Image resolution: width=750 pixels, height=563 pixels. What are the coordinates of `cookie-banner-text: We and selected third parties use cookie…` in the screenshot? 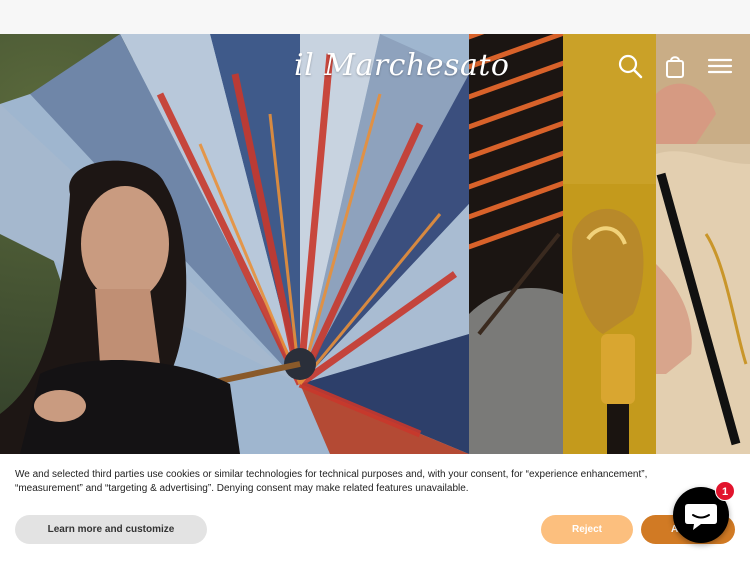 It's located at (331, 481).